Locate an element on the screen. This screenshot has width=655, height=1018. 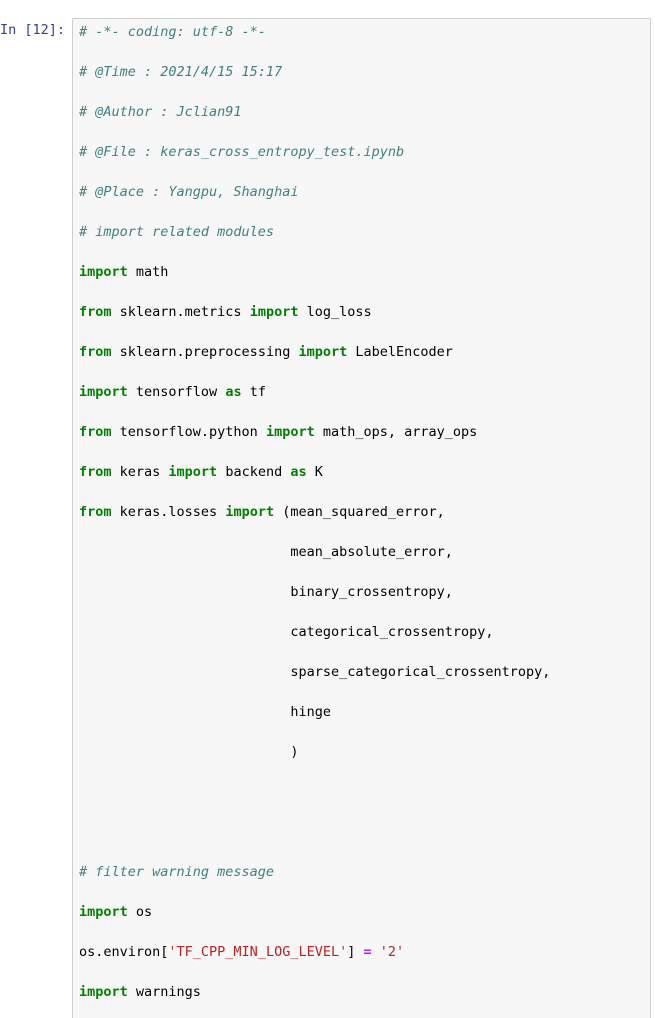
code-token-s: '2' is located at coordinates (392, 952).